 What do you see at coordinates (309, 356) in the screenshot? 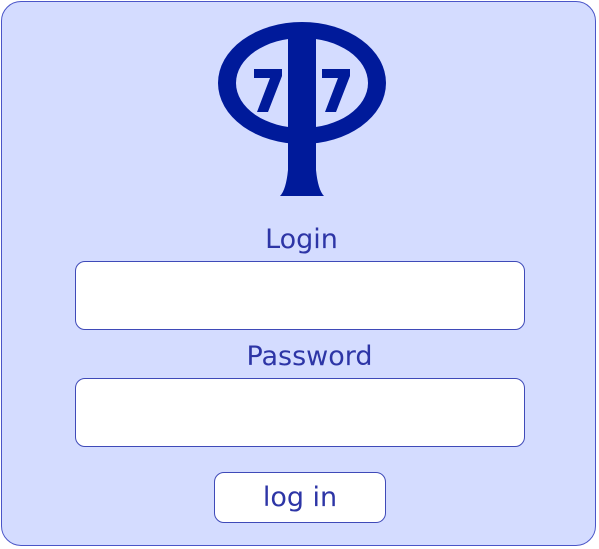
I see `password-label: Password` at bounding box center [309, 356].